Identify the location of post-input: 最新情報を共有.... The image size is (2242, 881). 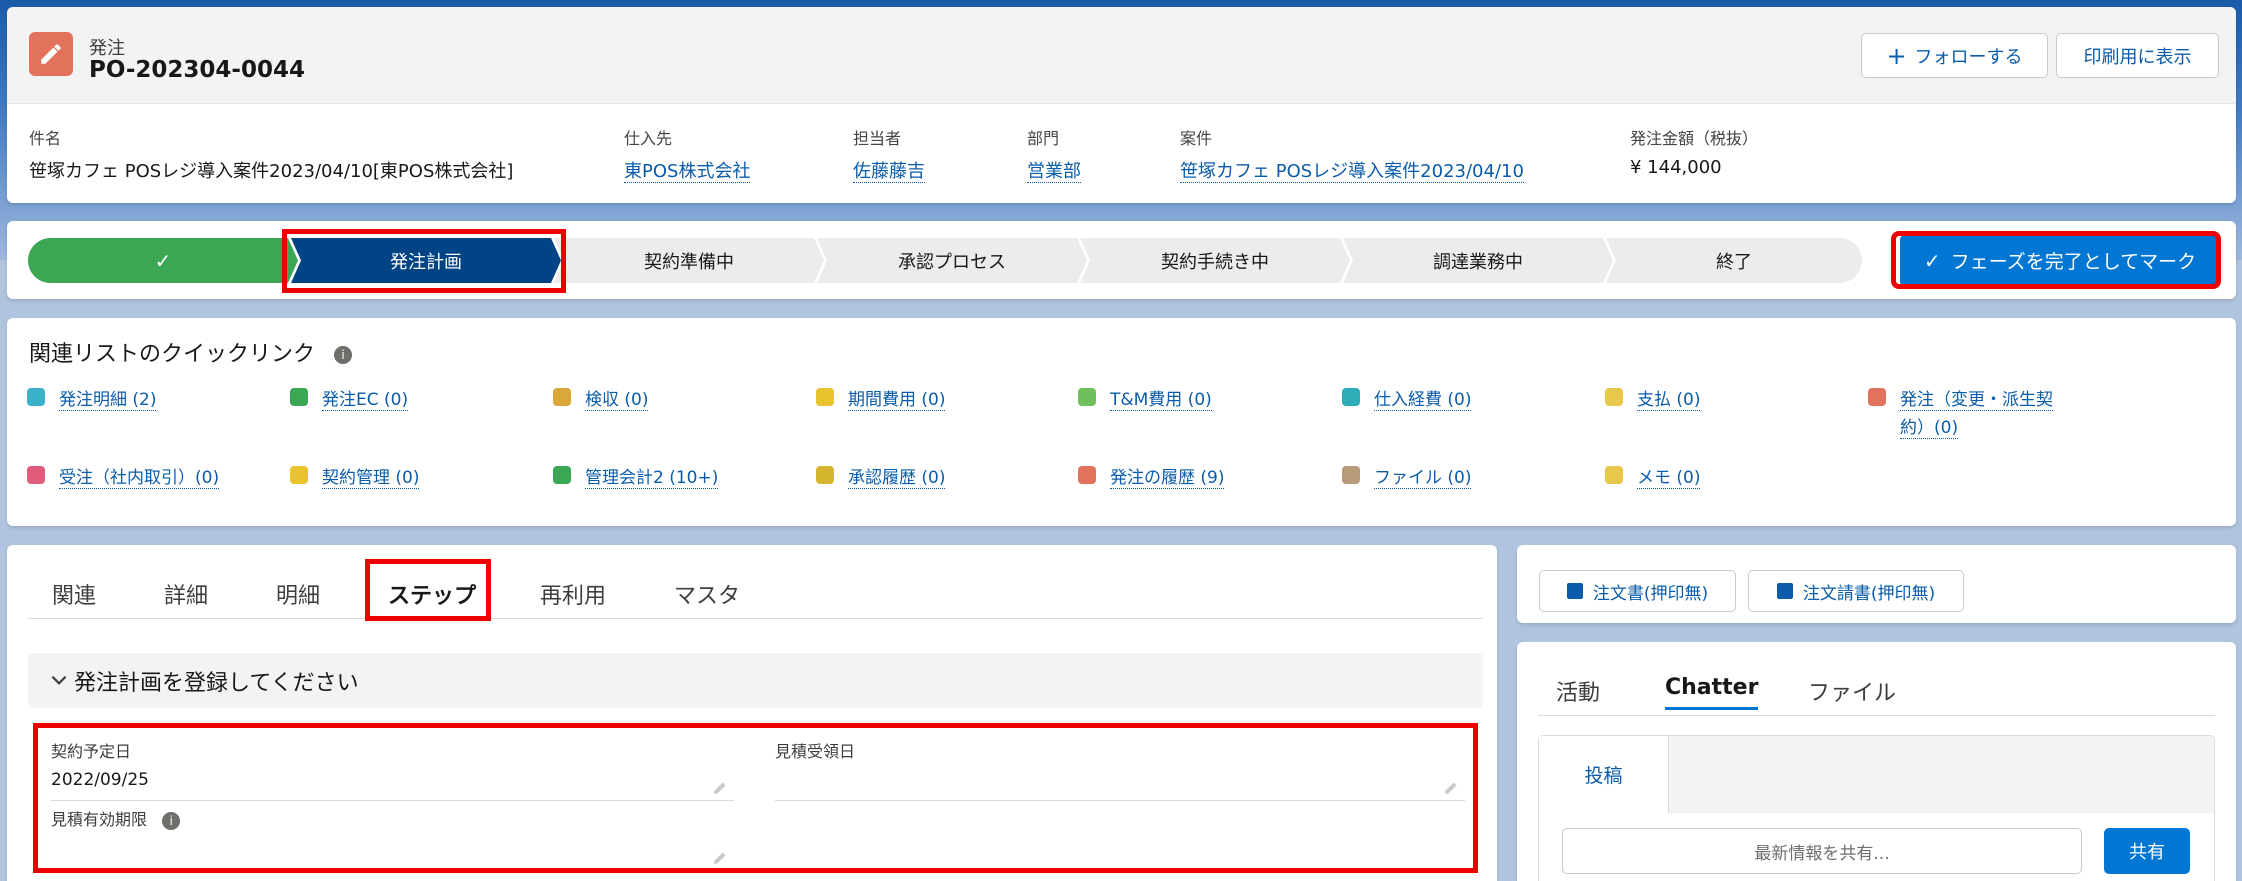
(1822, 851).